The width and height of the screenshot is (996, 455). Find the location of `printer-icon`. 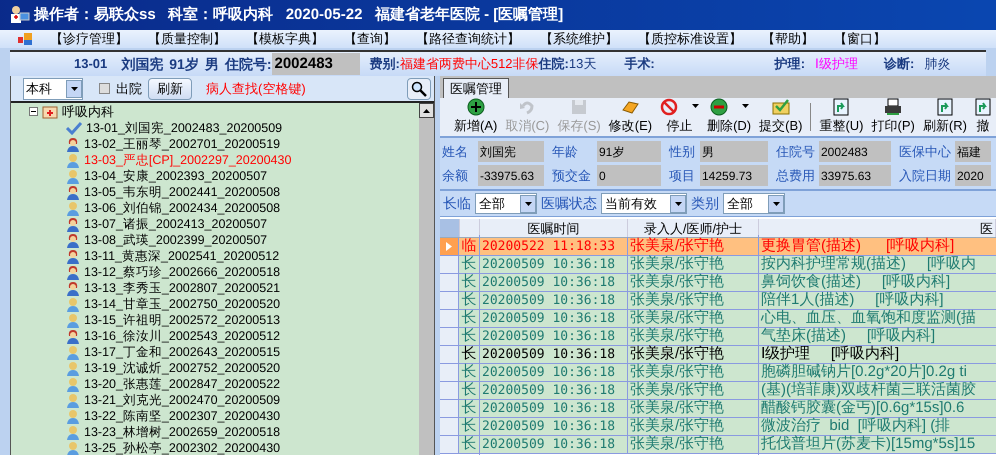

printer-icon is located at coordinates (893, 107).